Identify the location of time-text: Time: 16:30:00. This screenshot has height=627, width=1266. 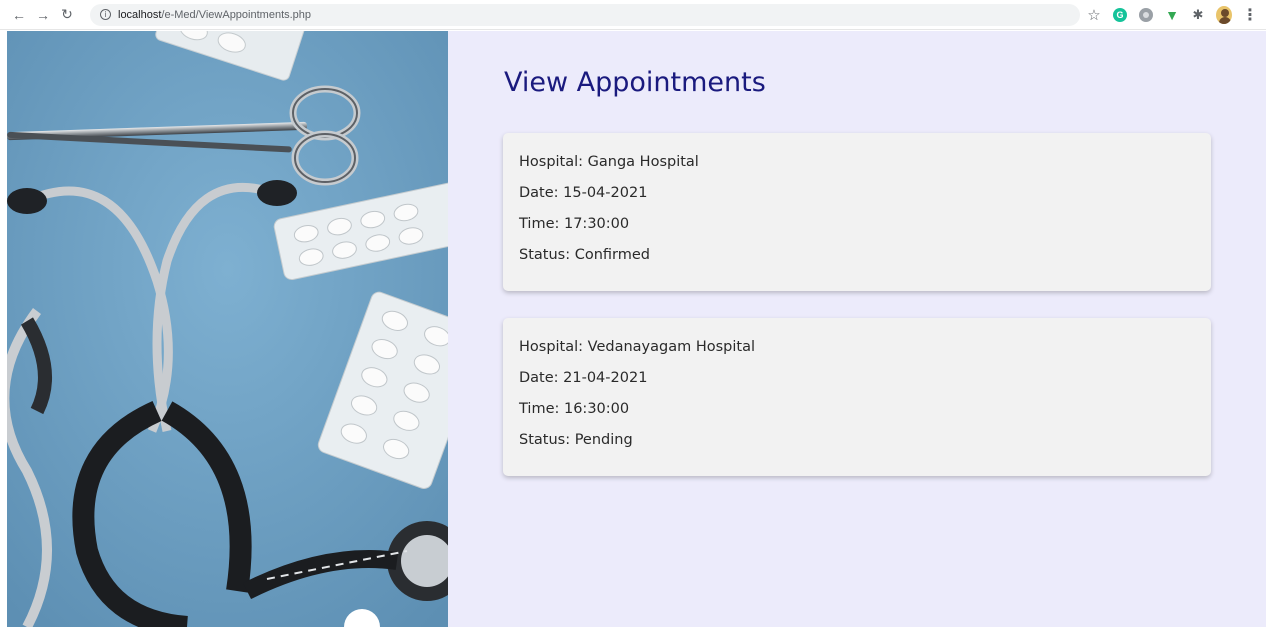
(574, 409).